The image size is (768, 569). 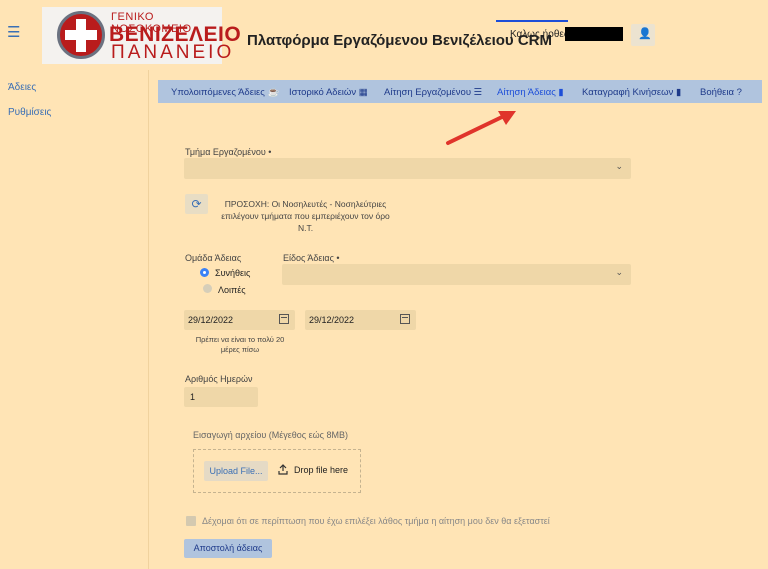 What do you see at coordinates (225, 92) in the screenshot?
I see `tab-remaining-leaves: Υπολοιπόμενες Άδειες ☕` at bounding box center [225, 92].